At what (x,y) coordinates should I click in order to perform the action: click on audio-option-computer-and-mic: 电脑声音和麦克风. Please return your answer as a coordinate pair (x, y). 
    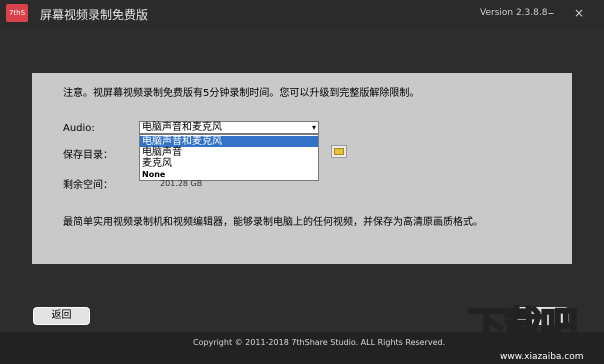
    Looking at the image, I should click on (229, 141).